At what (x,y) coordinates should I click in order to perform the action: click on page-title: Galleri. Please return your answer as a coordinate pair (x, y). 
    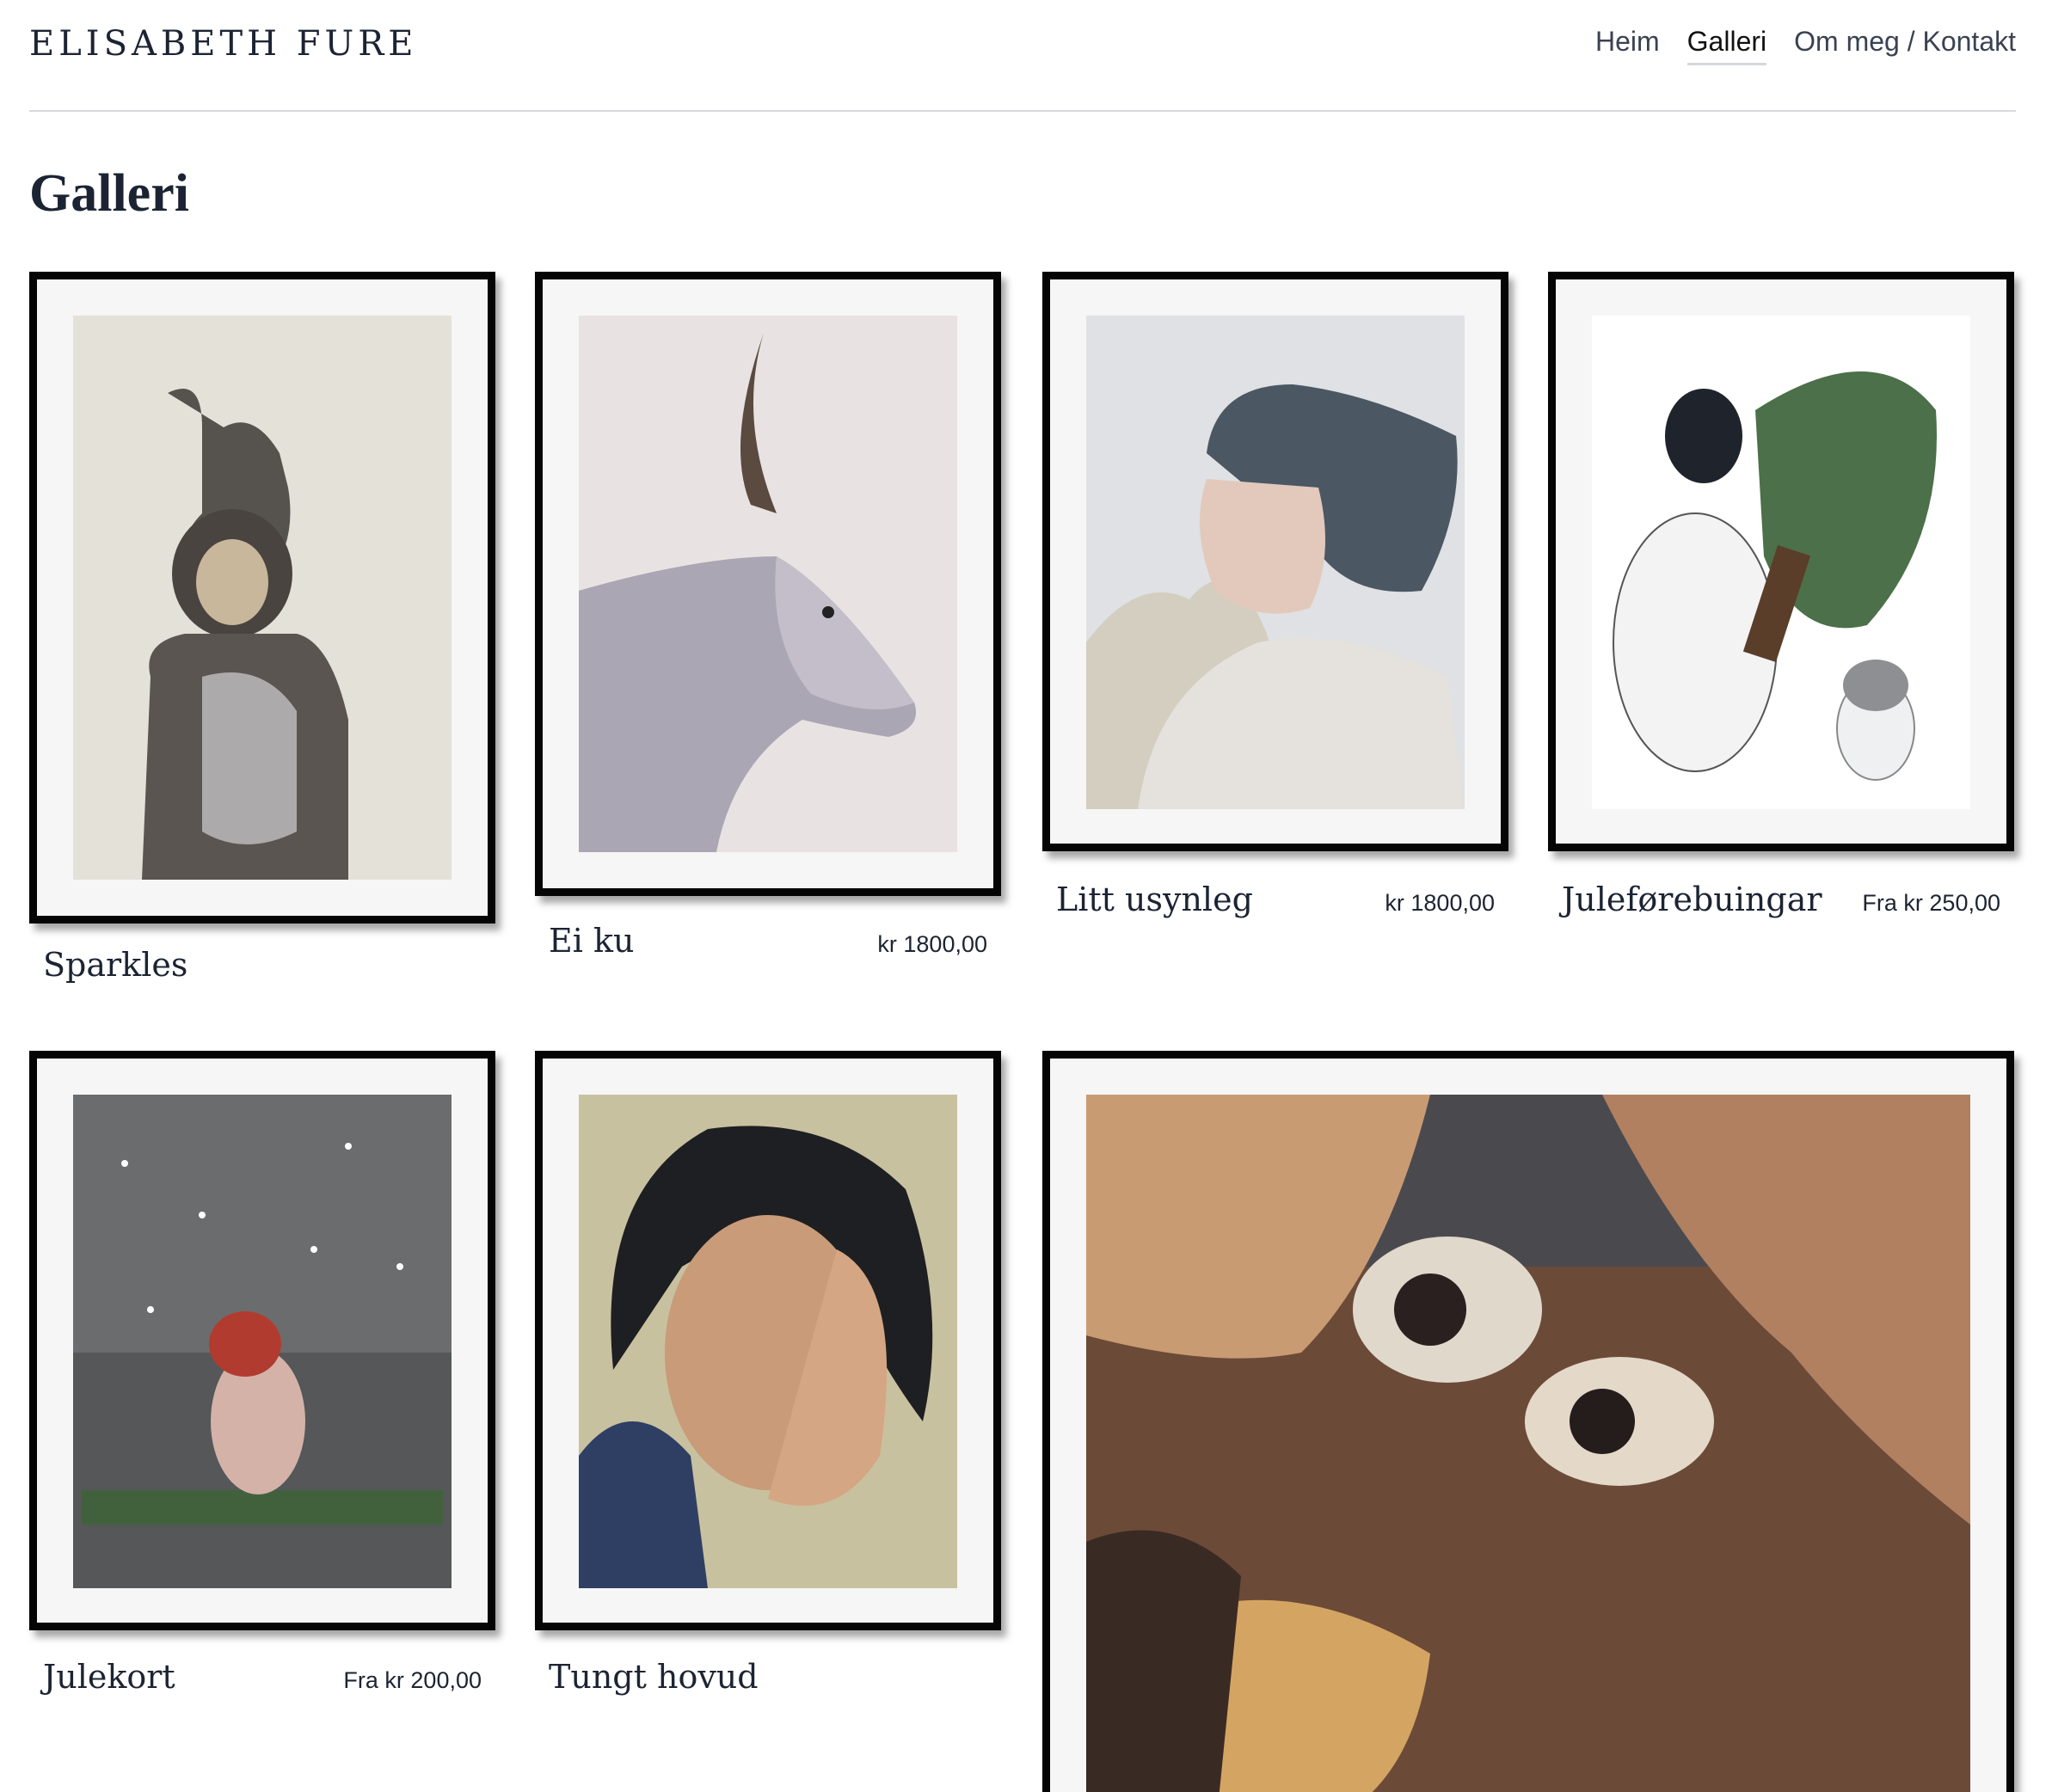
    Looking at the image, I should click on (109, 193).